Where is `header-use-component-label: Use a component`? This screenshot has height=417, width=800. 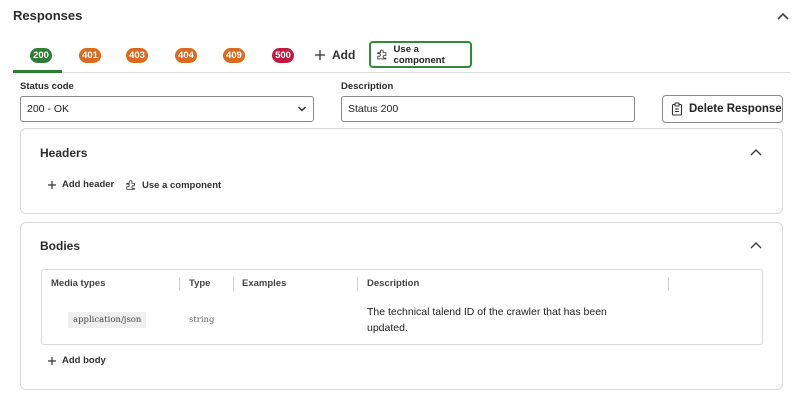
header-use-component-label: Use a component is located at coordinates (182, 185).